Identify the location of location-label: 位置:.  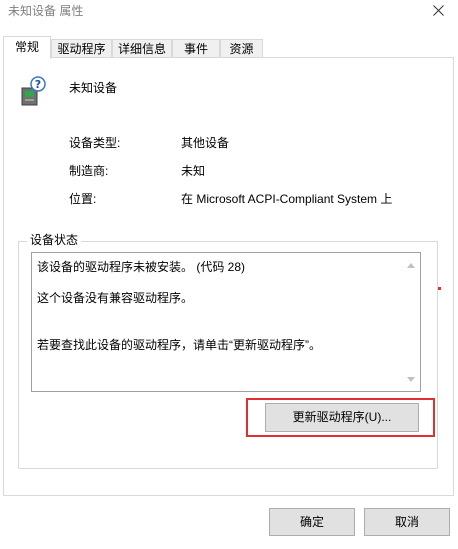
(83, 199).